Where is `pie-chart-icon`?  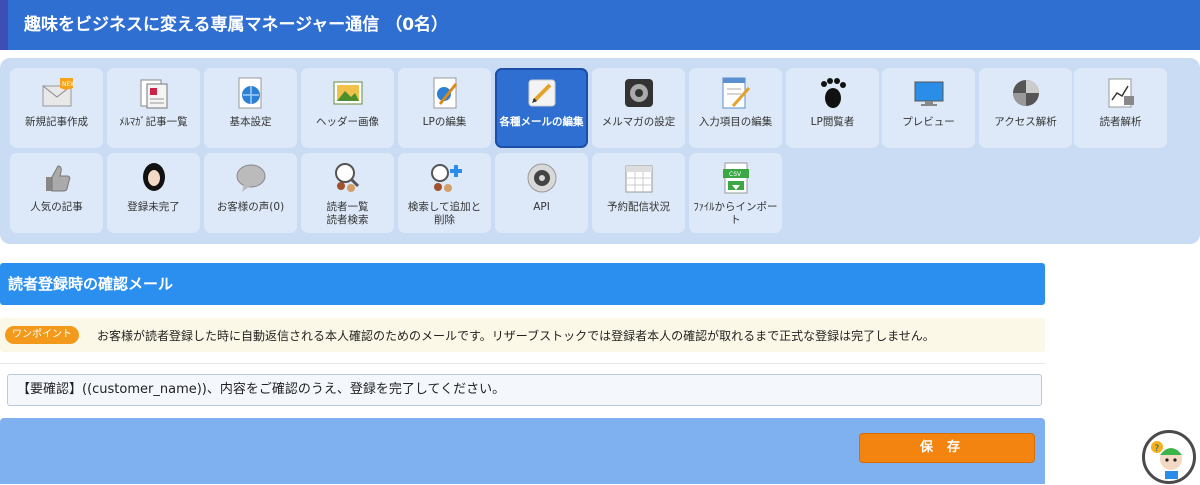 pie-chart-icon is located at coordinates (1025, 93).